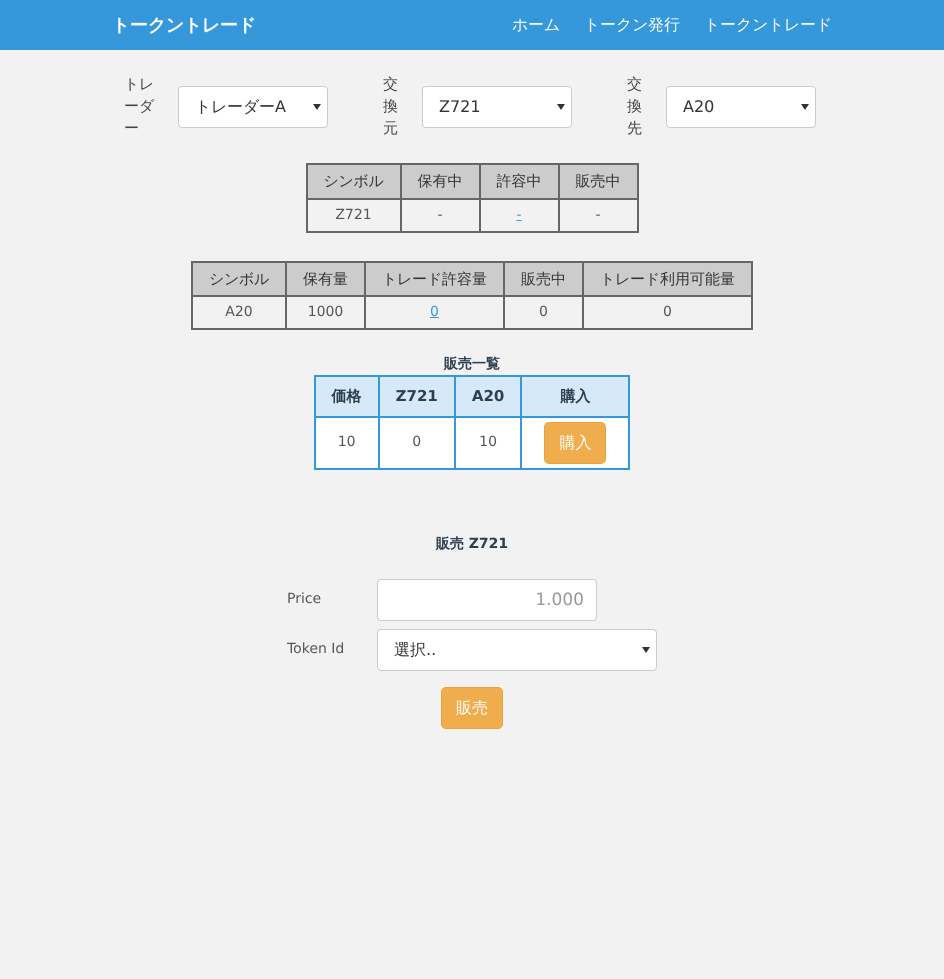 The image size is (944, 979). I want to click on table-link: -, so click(519, 214).